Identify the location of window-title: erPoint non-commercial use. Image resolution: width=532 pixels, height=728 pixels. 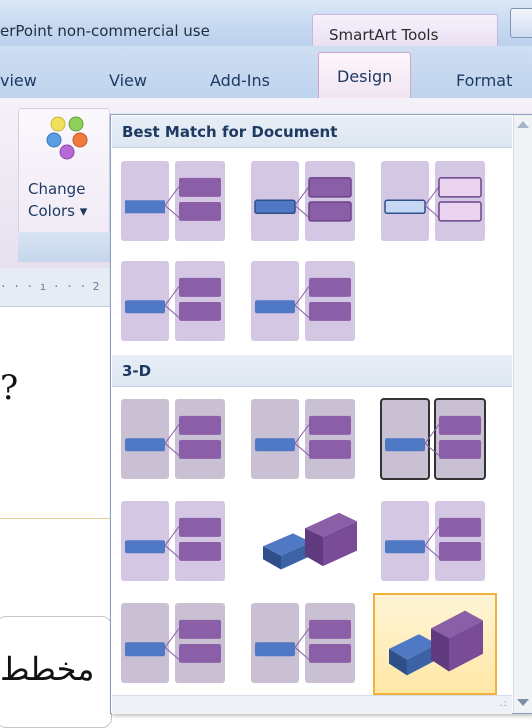
(105, 31).